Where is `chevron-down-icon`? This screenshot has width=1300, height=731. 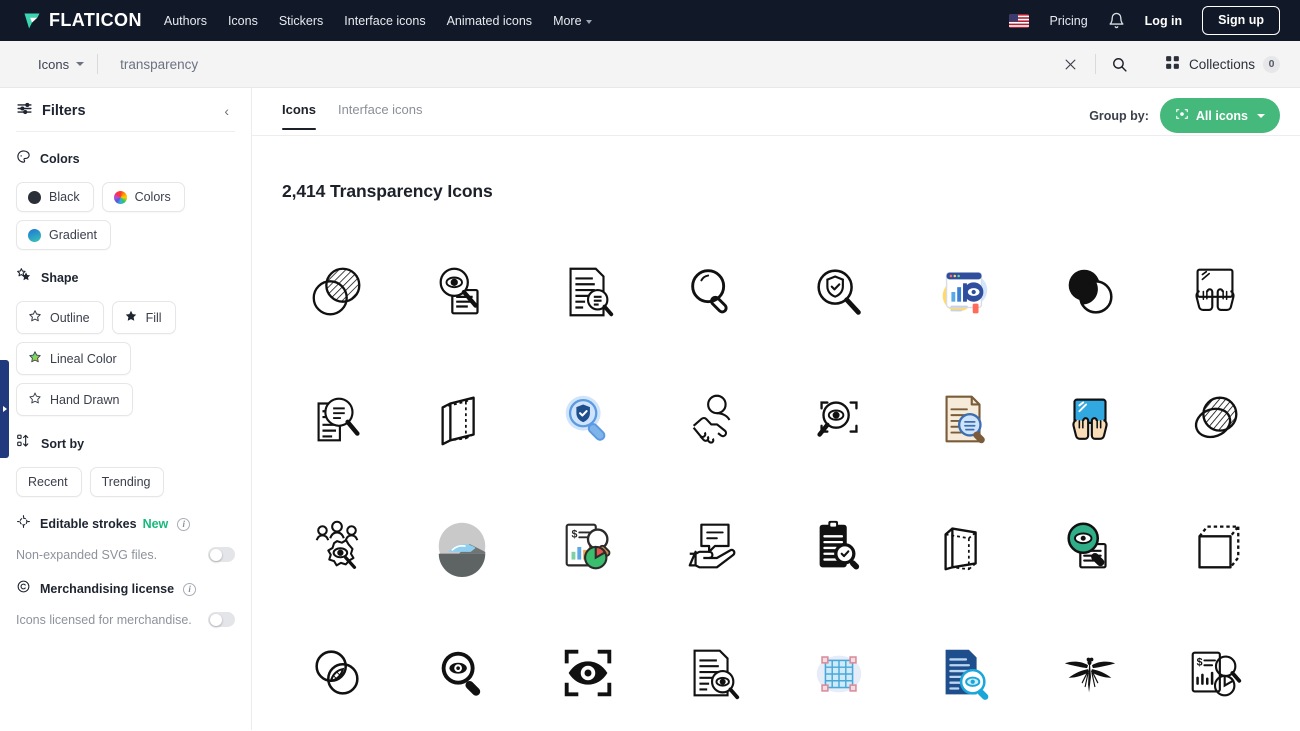 chevron-down-icon is located at coordinates (1261, 115).